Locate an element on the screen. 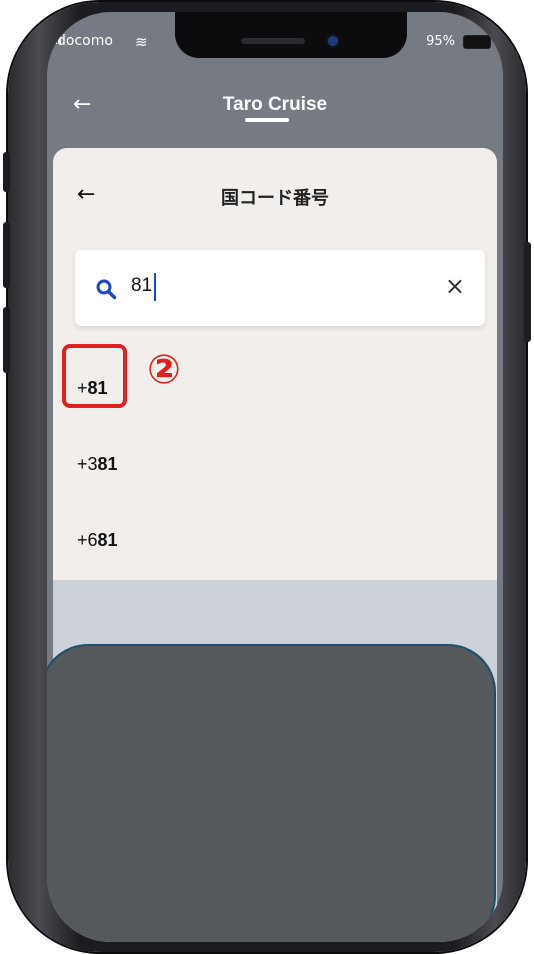 The image size is (534, 954). result-prefix: +6 is located at coordinates (87, 540).